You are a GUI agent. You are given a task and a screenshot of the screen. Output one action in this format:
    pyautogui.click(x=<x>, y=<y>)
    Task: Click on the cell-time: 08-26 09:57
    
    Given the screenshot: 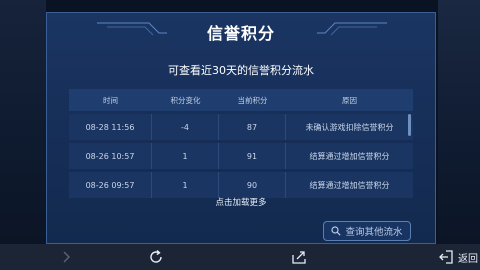 What is the action you would take?
    pyautogui.click(x=110, y=185)
    